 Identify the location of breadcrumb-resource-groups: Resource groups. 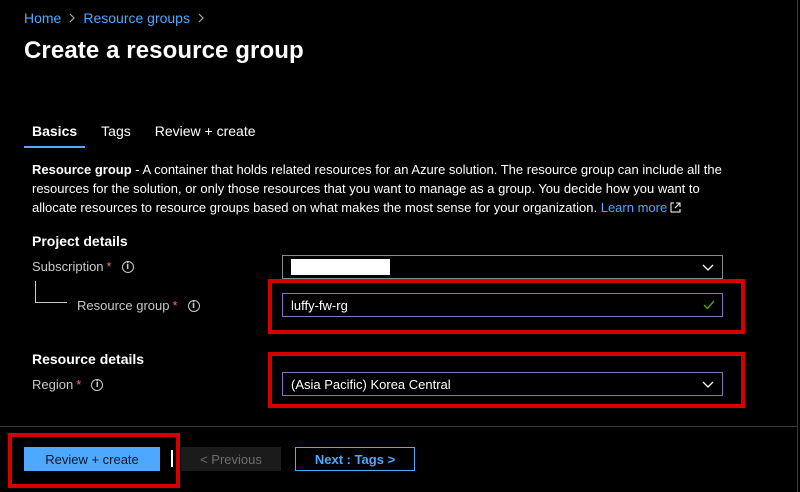
(136, 18).